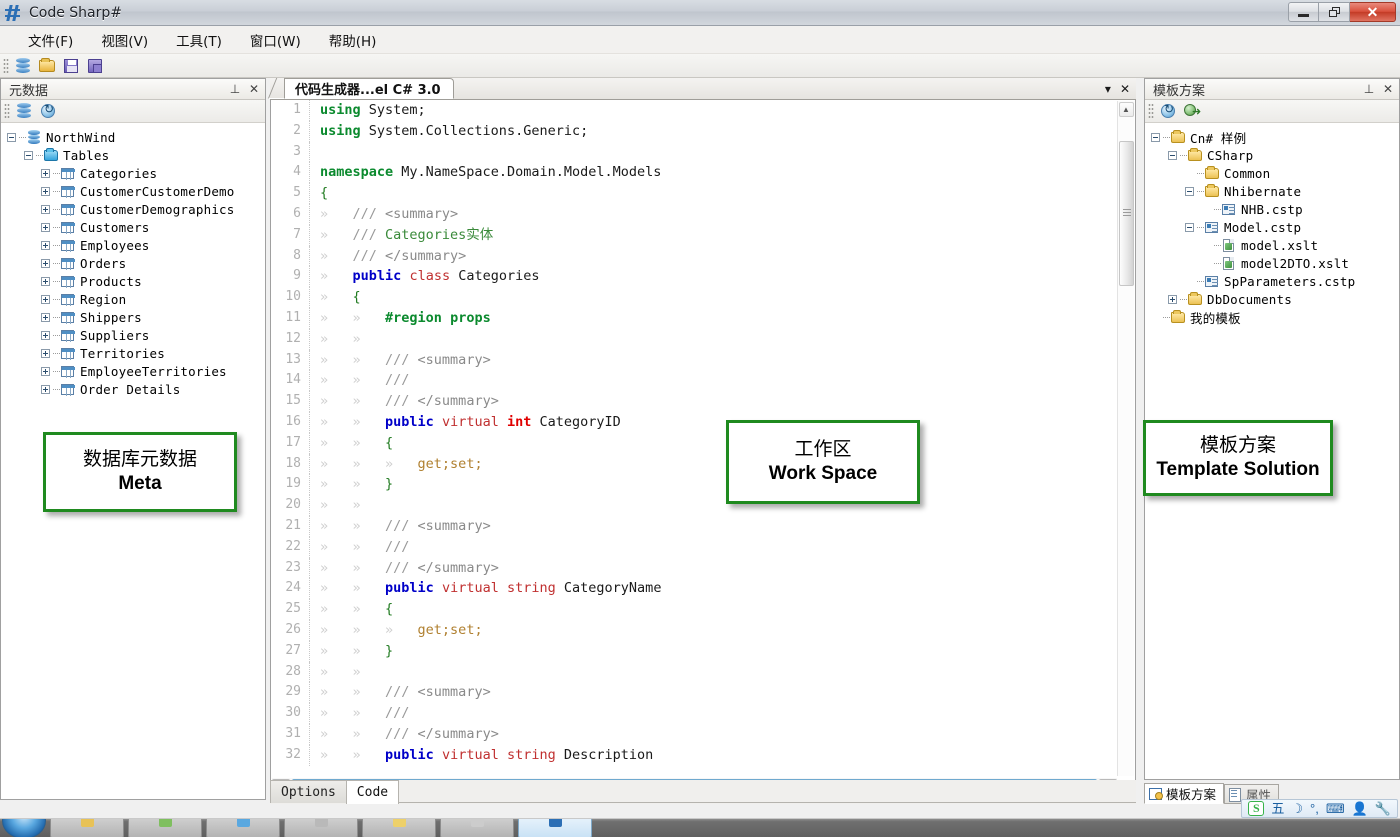 The width and height of the screenshot is (1400, 837). I want to click on code-line: 14 » » ///, so click(694, 381).